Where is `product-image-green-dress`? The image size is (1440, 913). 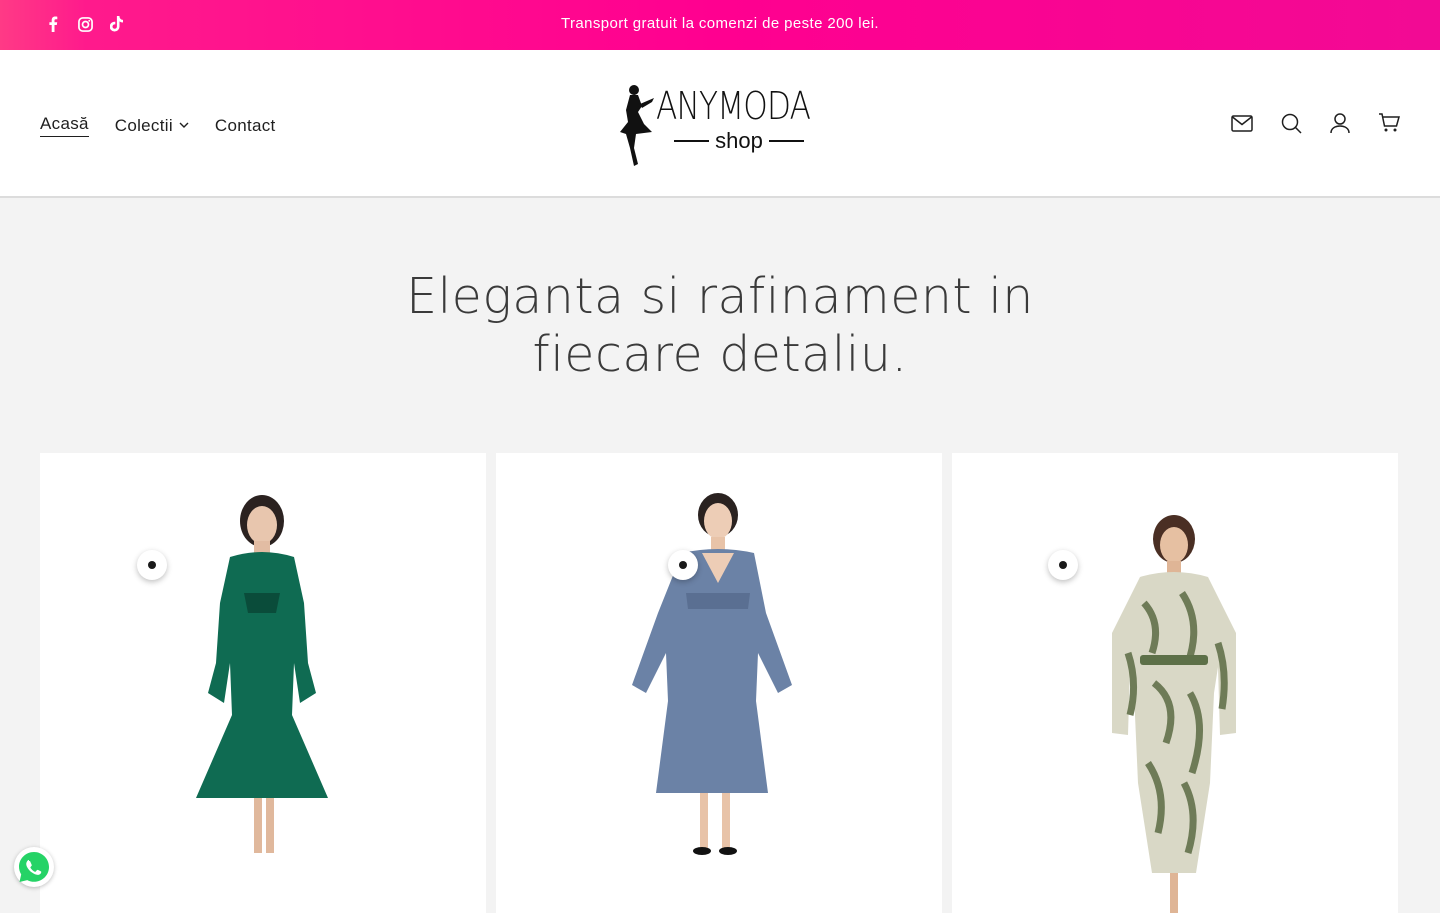
product-image-green-dress is located at coordinates (262, 674).